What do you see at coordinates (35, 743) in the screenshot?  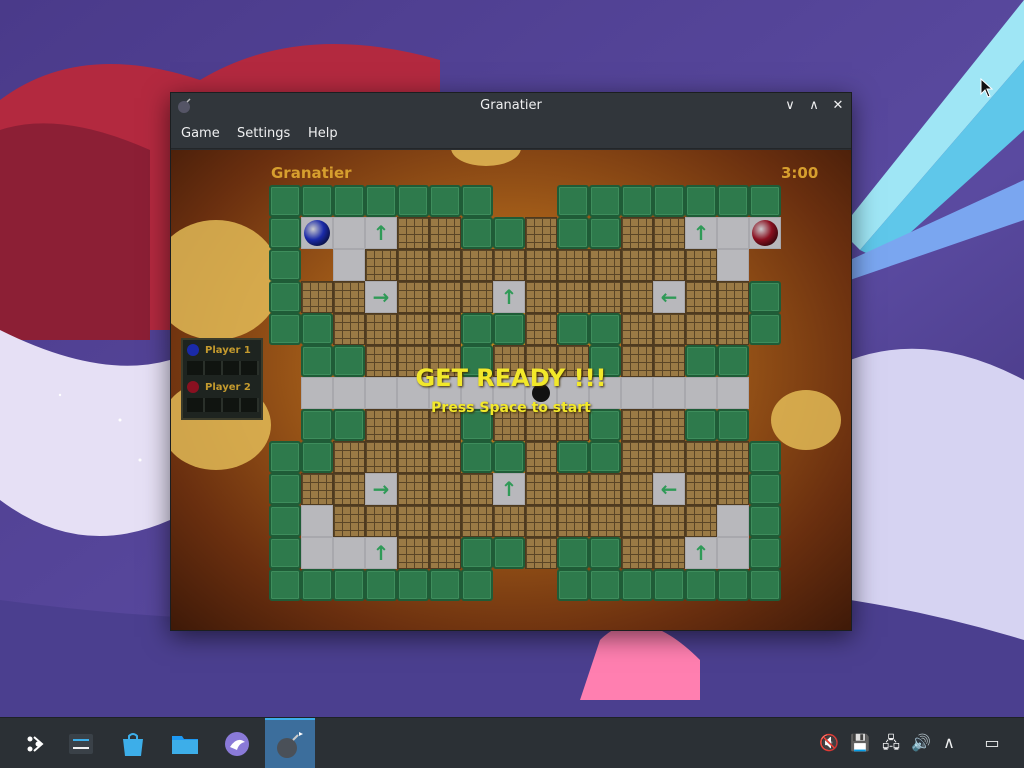 I see `taskbar-item-launcher` at bounding box center [35, 743].